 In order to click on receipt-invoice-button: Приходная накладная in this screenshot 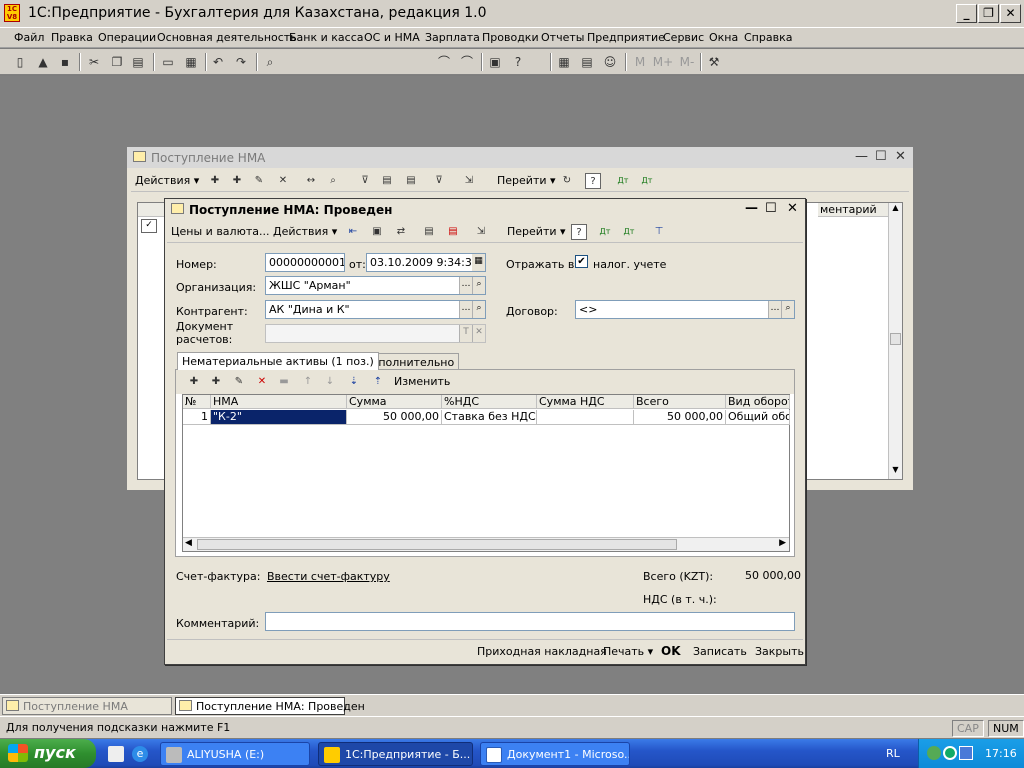, I will do `click(542, 651)`.